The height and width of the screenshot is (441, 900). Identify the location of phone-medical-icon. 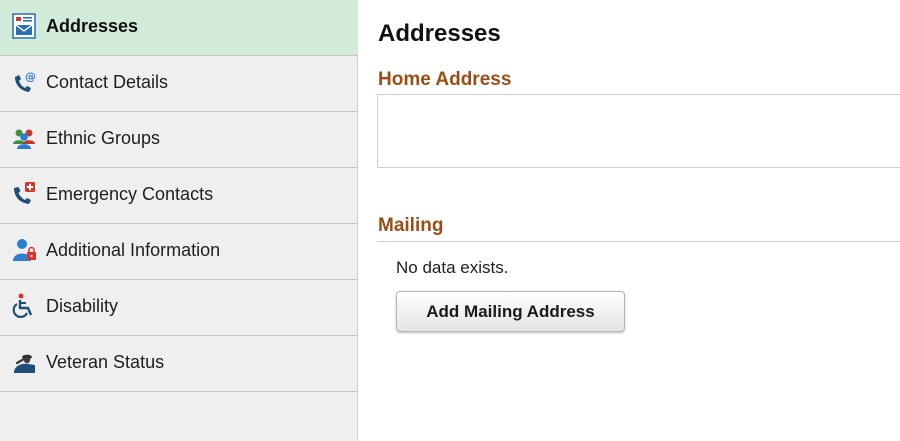
(24, 194).